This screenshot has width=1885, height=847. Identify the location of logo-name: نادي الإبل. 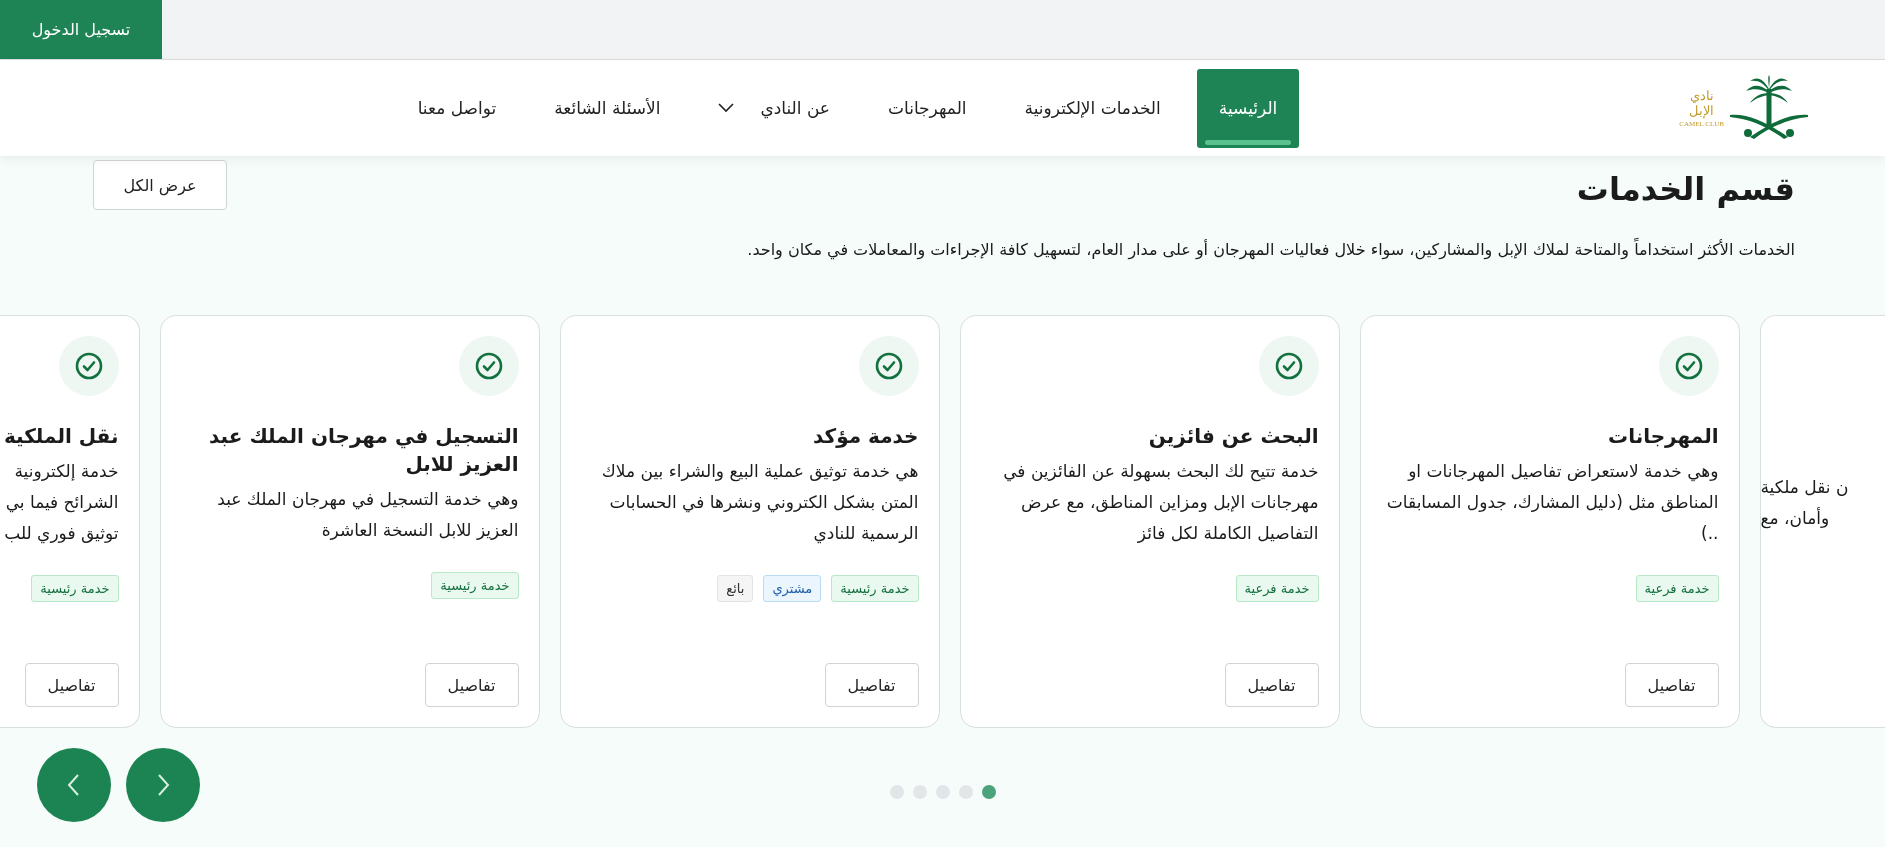
(1702, 103).